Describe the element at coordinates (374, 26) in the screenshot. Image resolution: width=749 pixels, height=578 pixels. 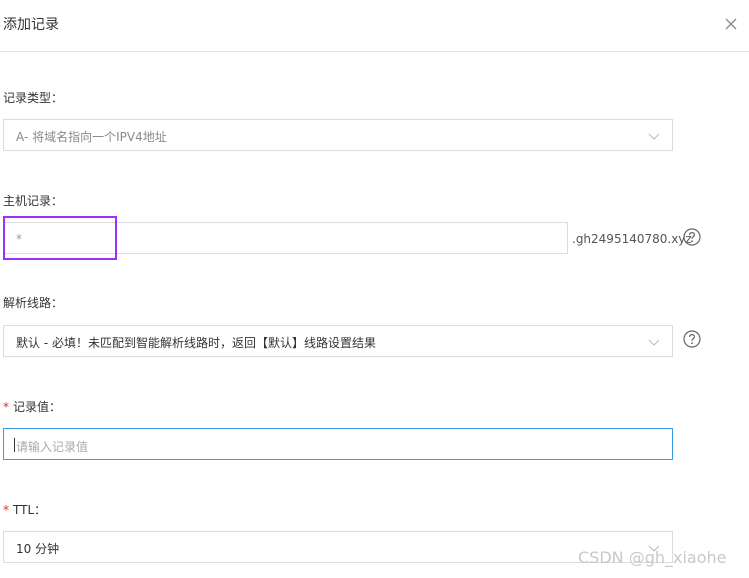
I see `dialog-header: 添加记录` at that location.